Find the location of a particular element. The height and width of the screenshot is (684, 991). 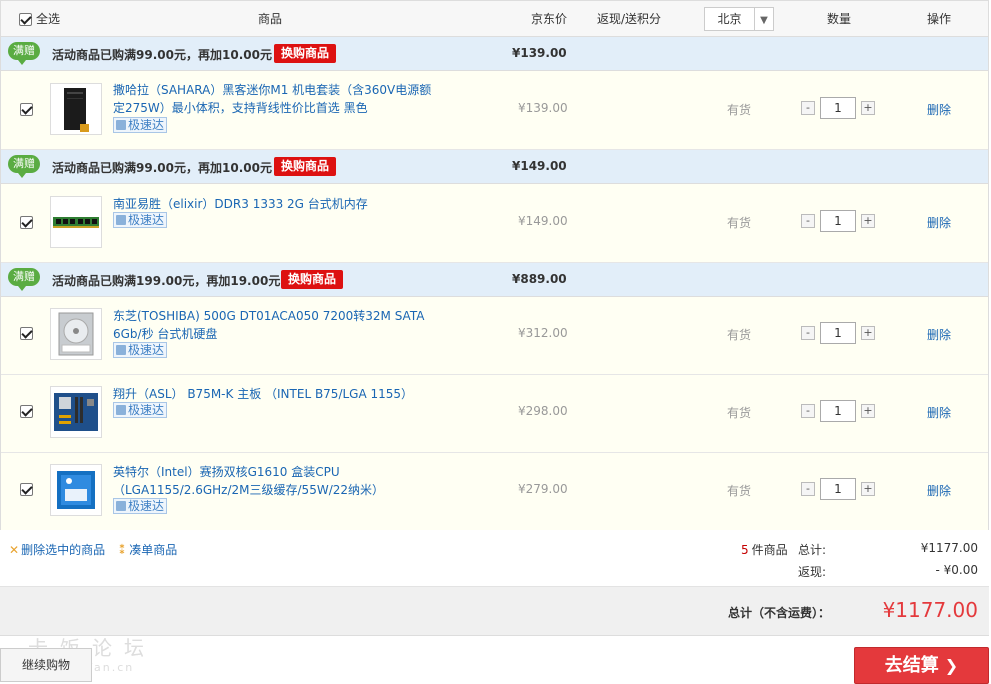

group-subtotal: ¥889.00 is located at coordinates (539, 279).